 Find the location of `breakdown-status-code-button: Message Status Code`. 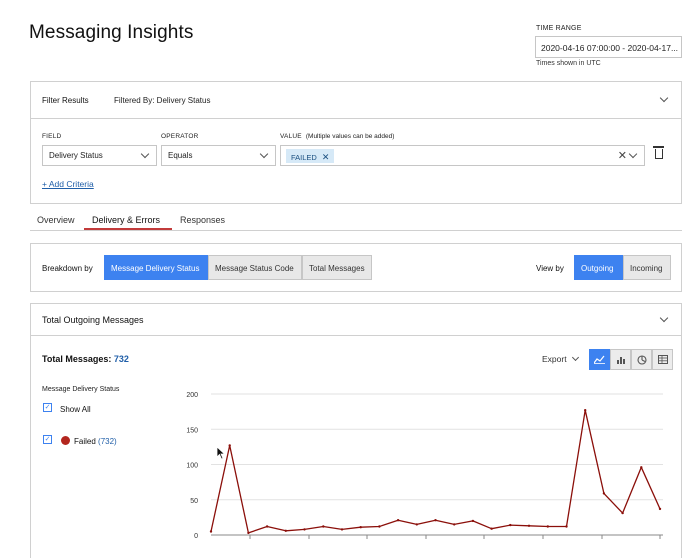

breakdown-status-code-button: Message Status Code is located at coordinates (255, 267).